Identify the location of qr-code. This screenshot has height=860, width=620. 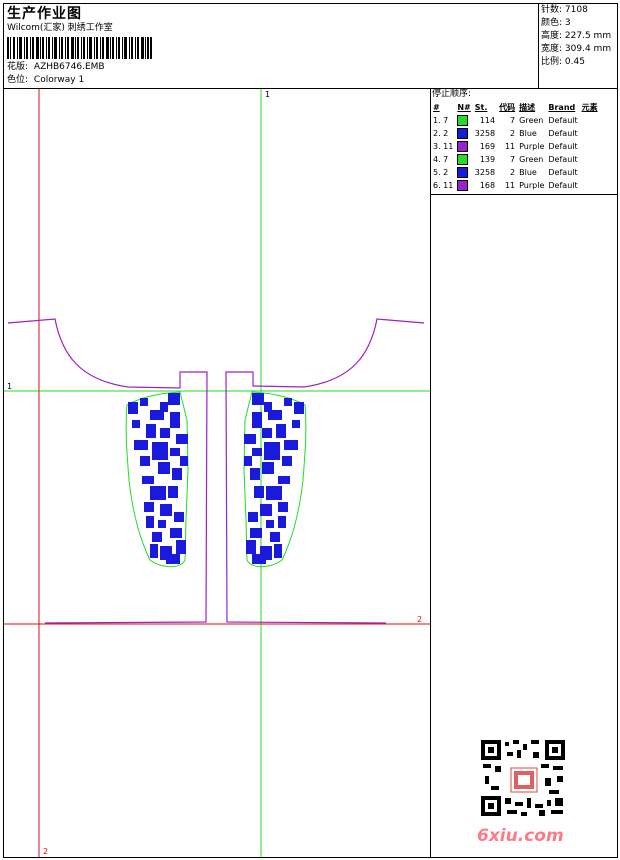
(523, 778).